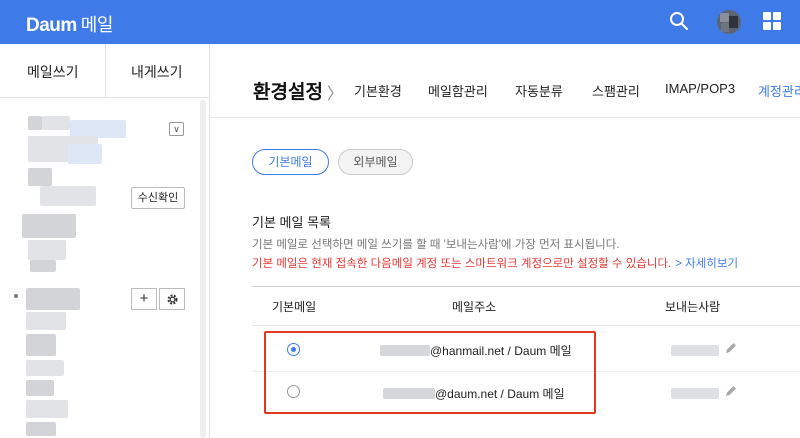 This screenshot has width=800, height=438. I want to click on breadcrumb-chevron-icon: 〉, so click(335, 94).